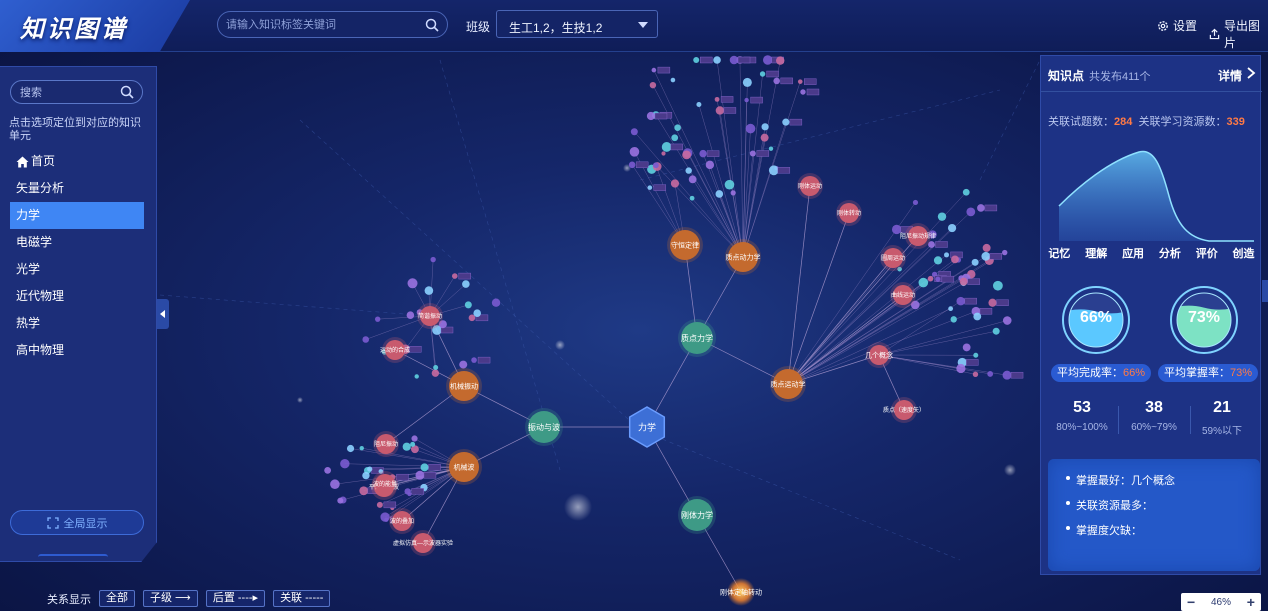 The image size is (1268, 611). Describe the element at coordinates (1251, 602) in the screenshot. I see `zoom-in-button: +` at that location.